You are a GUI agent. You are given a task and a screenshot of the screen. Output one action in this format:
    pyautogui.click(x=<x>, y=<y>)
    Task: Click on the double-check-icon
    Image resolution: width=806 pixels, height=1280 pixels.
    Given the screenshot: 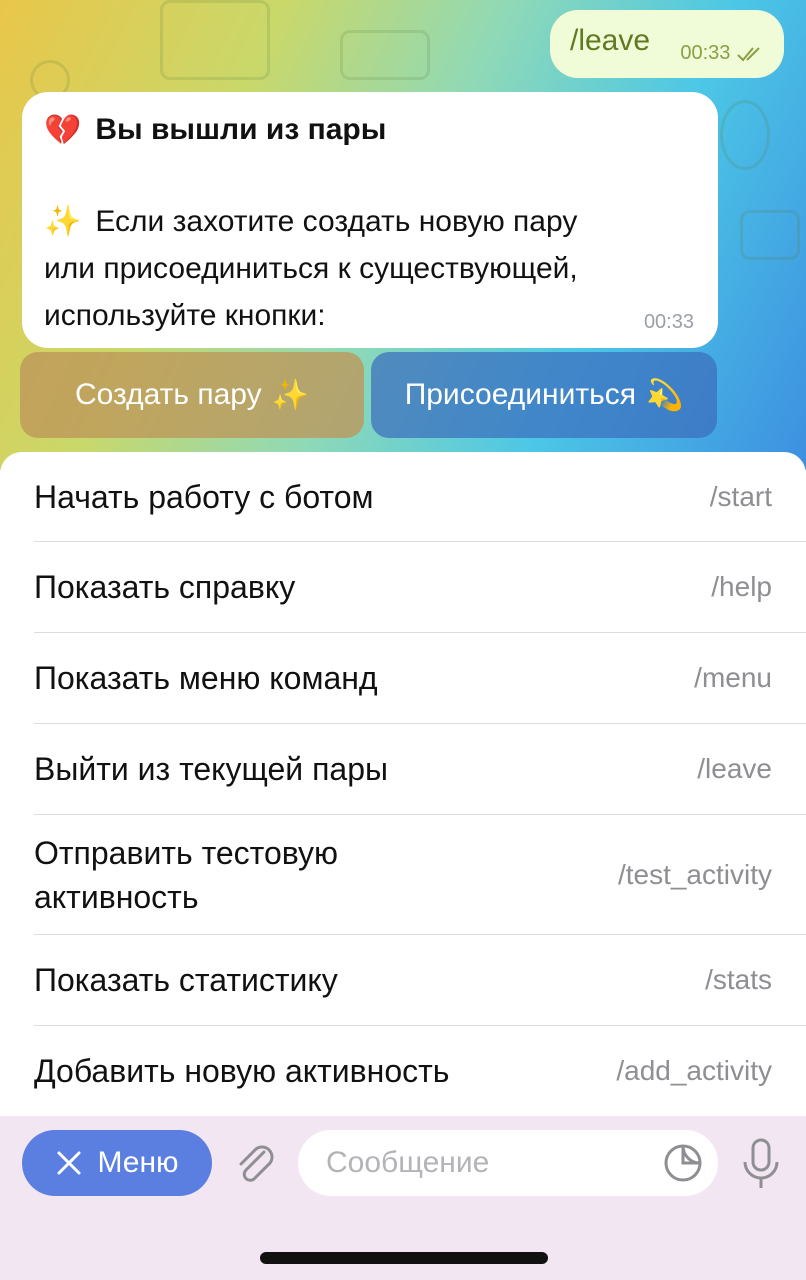 What is the action you would take?
    pyautogui.click(x=748, y=54)
    